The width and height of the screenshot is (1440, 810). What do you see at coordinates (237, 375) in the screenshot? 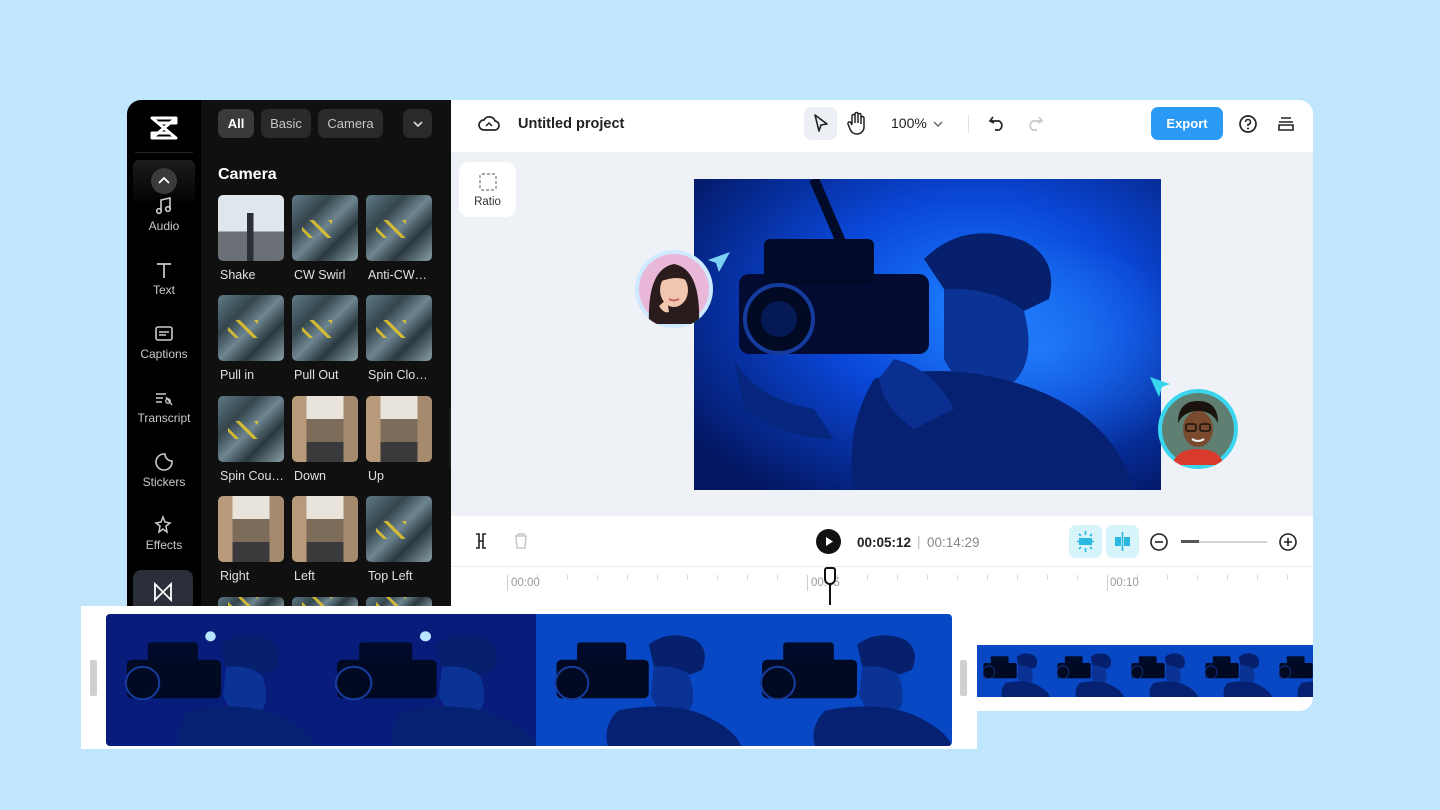
I see `transition-label: Pull in` at bounding box center [237, 375].